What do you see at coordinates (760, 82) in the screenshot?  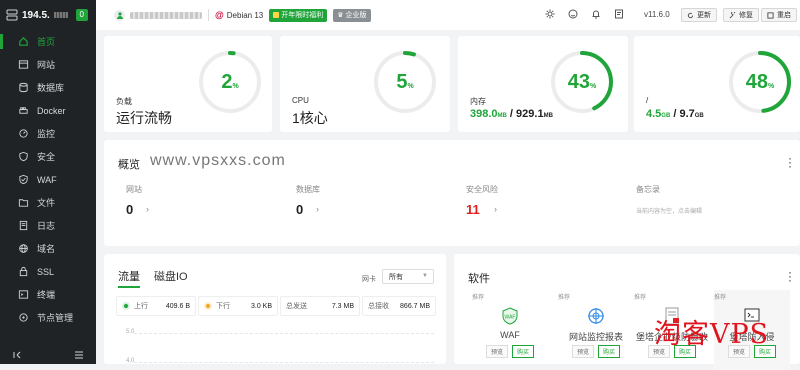 I see `disk-gauge: 48%` at bounding box center [760, 82].